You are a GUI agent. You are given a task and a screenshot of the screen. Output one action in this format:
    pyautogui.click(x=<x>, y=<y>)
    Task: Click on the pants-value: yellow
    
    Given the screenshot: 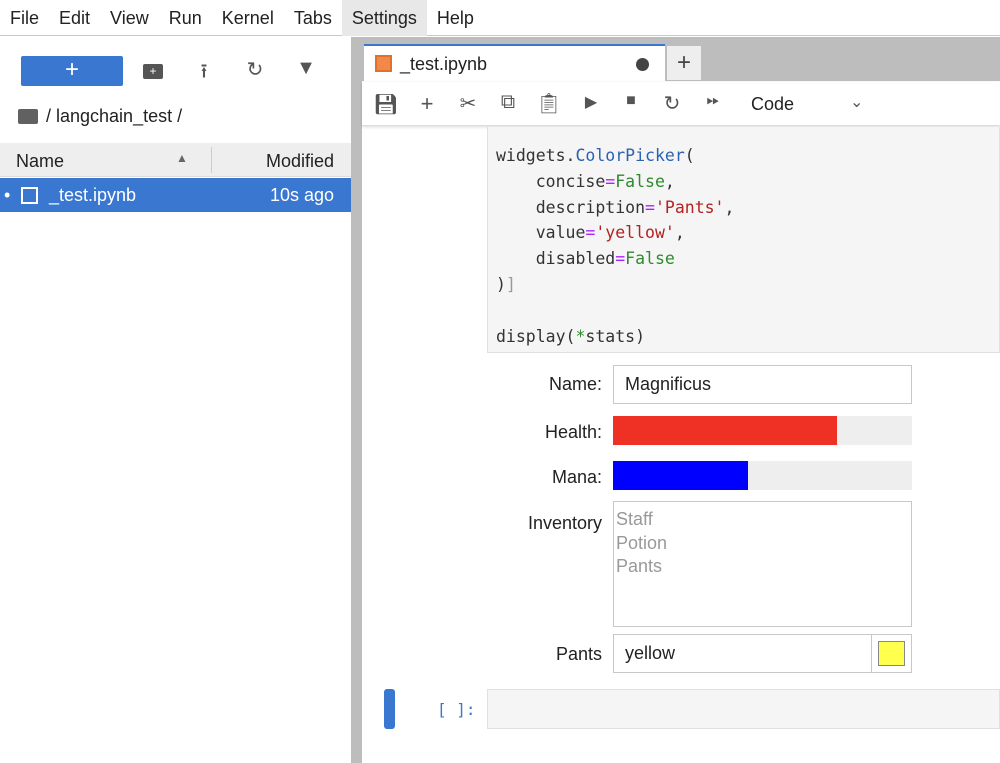 What is the action you would take?
    pyautogui.click(x=650, y=653)
    